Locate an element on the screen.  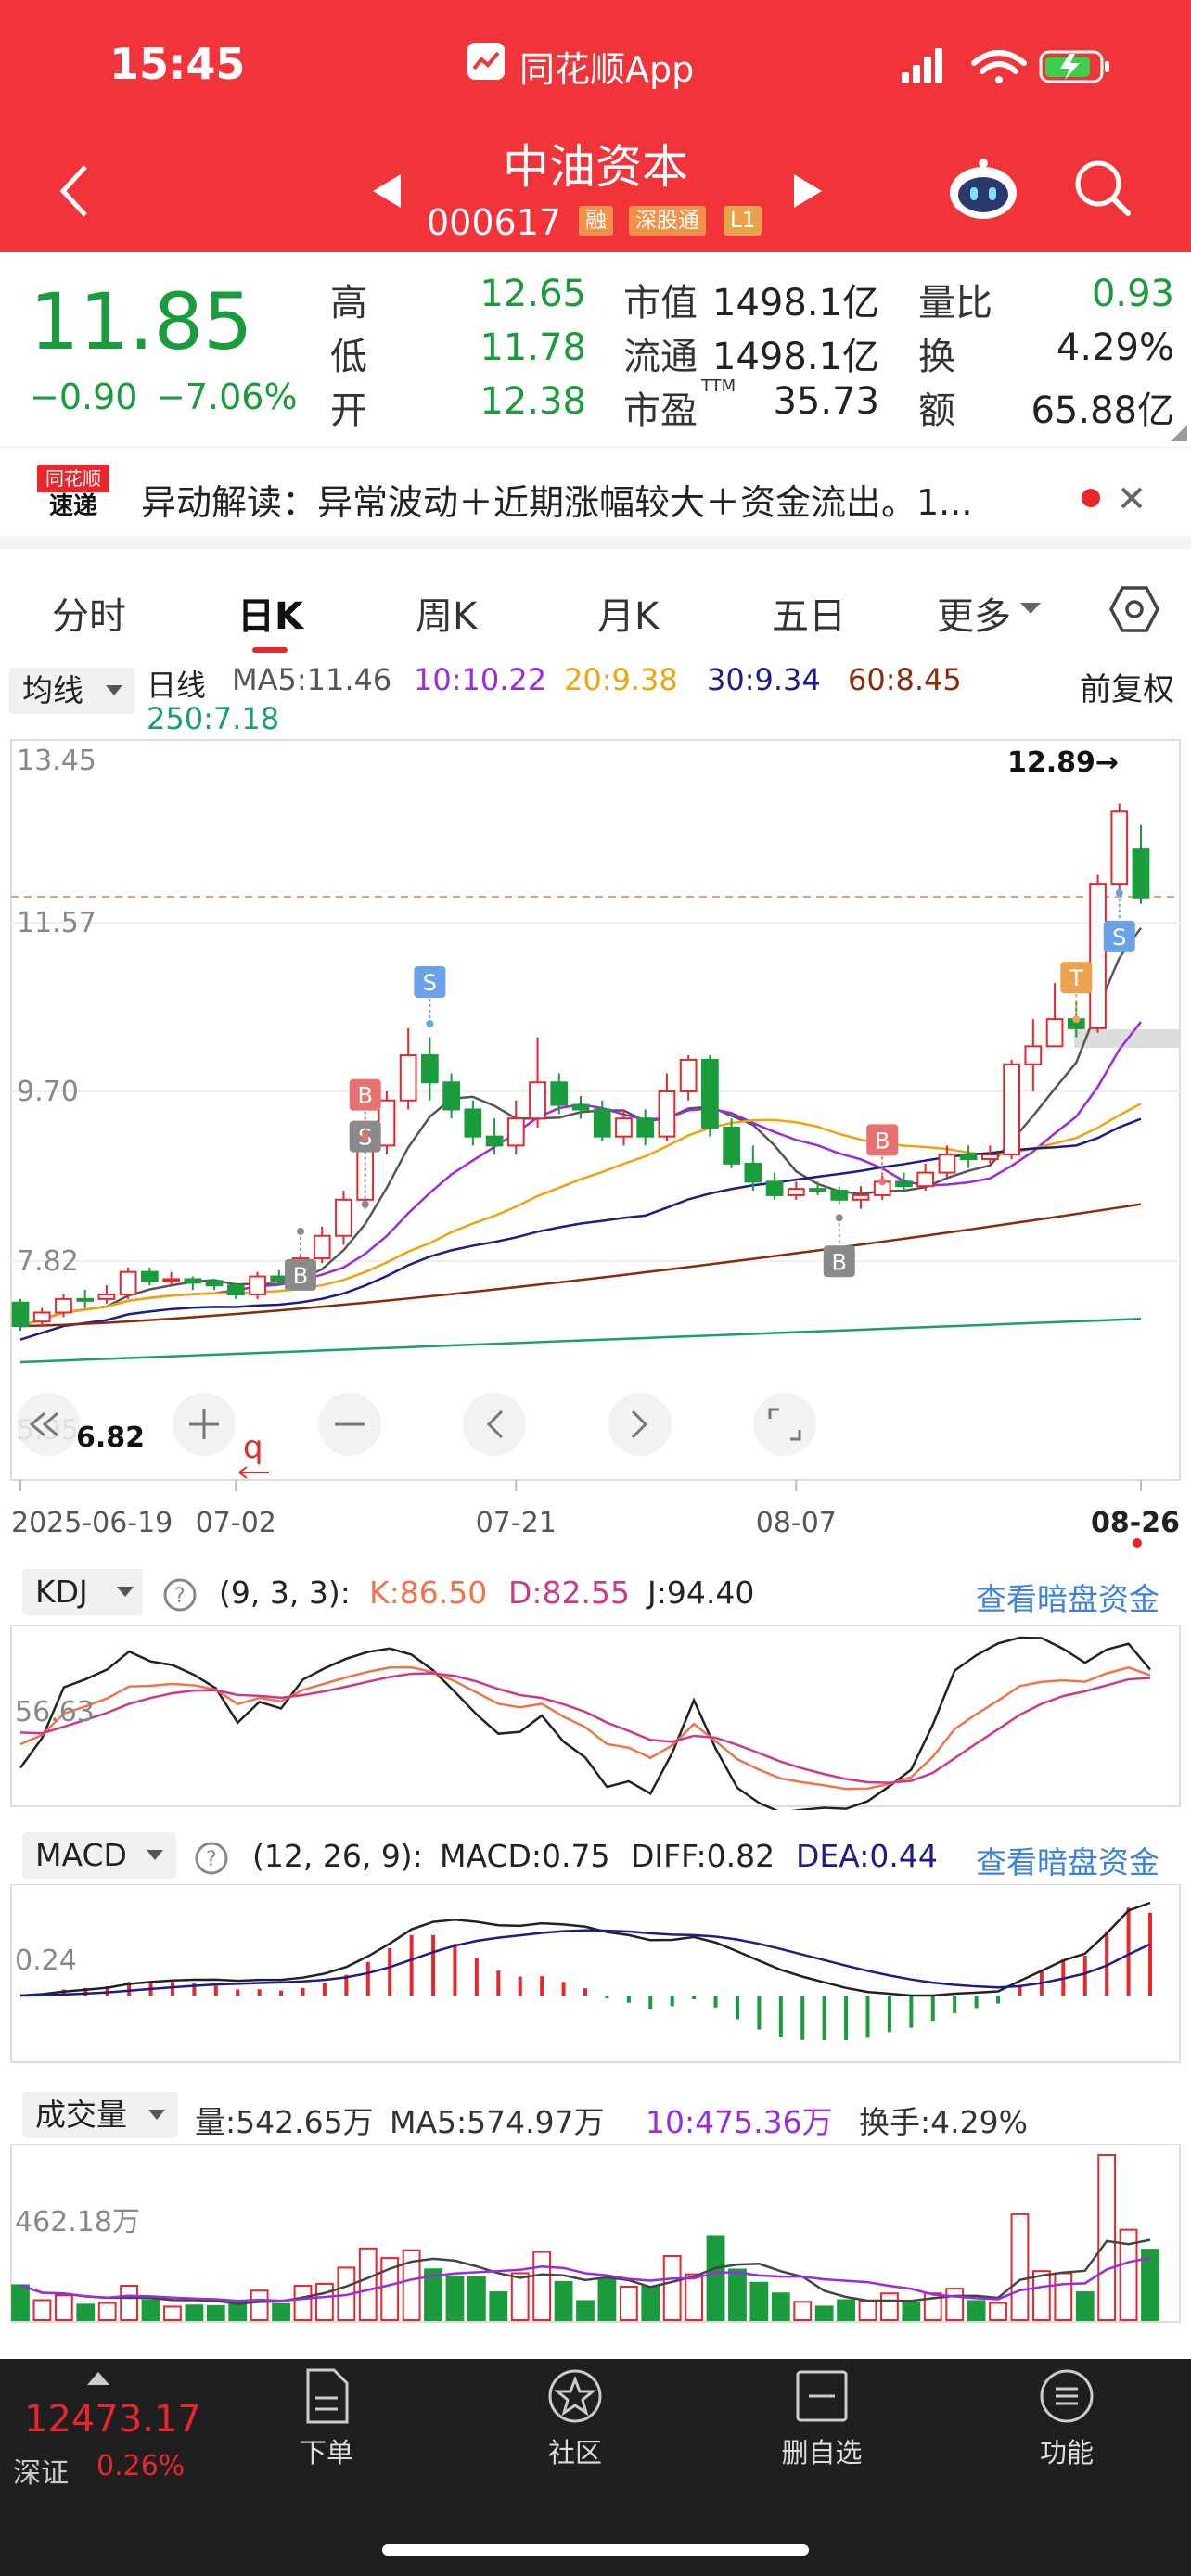
menu-circle-icon is located at coordinates (1067, 2396).